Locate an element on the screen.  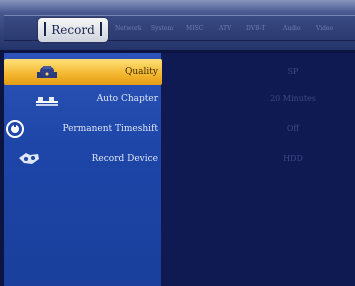
tab-record-label: Record is located at coordinates (73, 30).